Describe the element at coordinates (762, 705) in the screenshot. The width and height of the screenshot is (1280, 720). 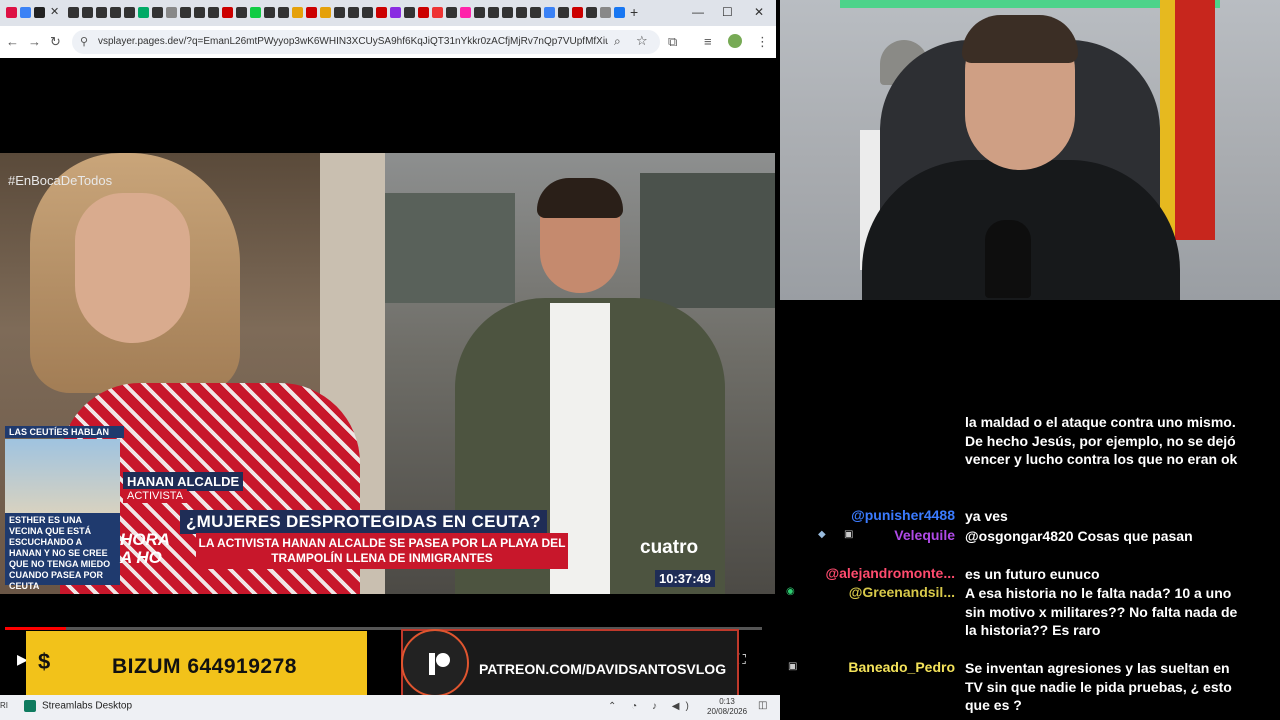
I see `notification-icon: ◫` at that location.